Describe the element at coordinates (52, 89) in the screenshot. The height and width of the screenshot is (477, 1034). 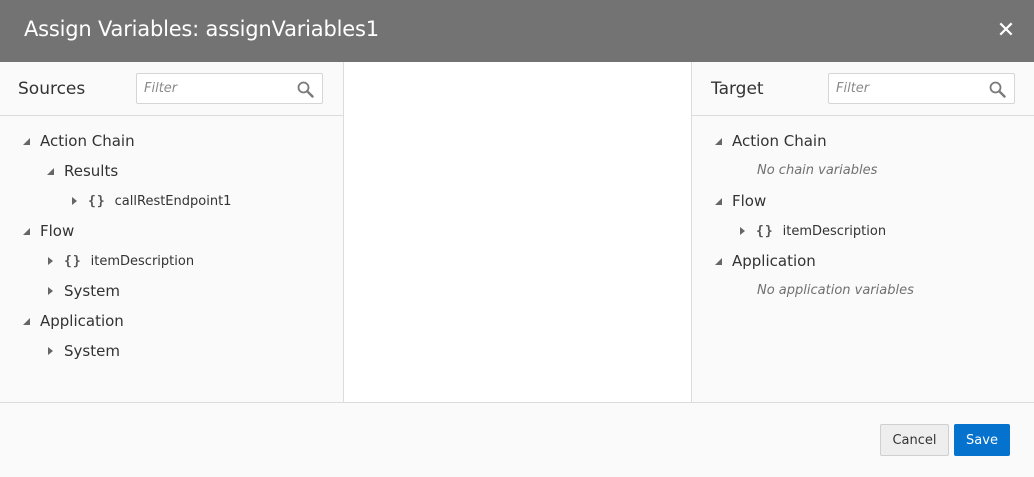
I see `sources-title: Sources` at that location.